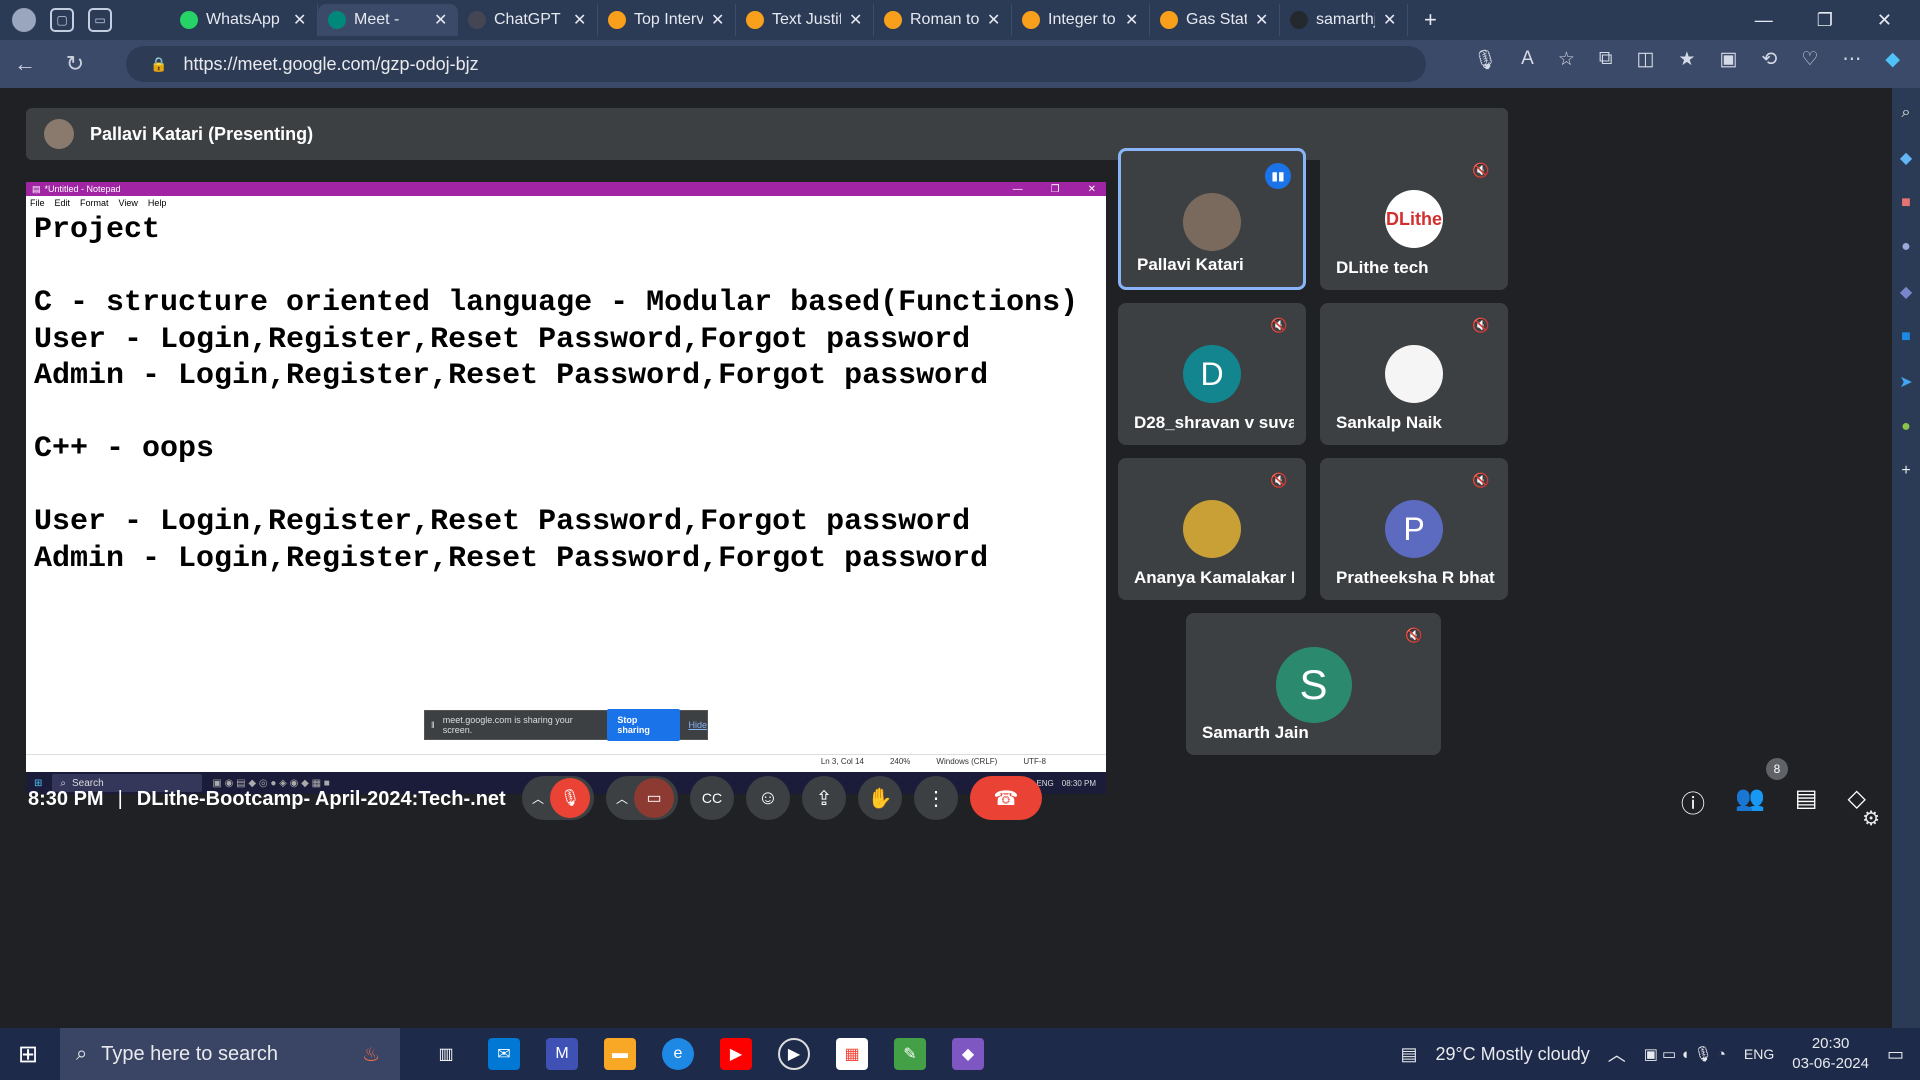  What do you see at coordinates (28, 1054) in the screenshot?
I see `windows-start-icon: ⊞` at bounding box center [28, 1054].